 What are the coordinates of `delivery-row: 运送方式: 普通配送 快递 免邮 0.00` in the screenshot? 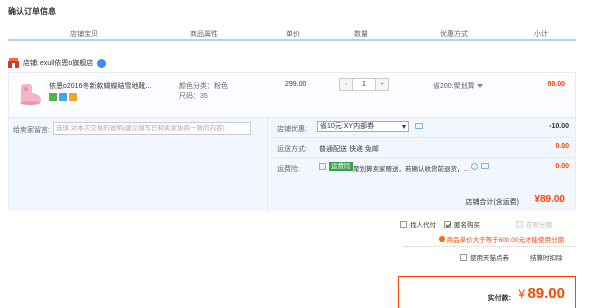 It's located at (423, 148).